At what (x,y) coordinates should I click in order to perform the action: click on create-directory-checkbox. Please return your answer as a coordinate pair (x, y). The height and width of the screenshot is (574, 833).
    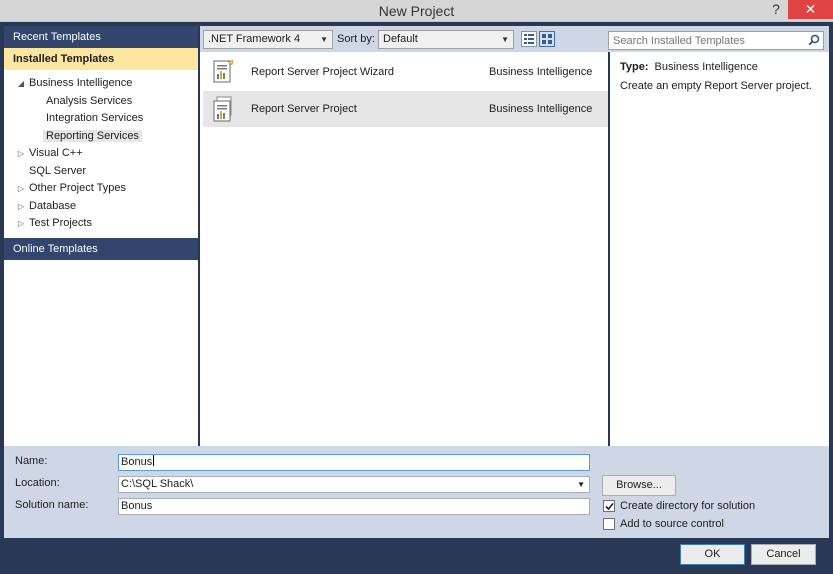
    Looking at the image, I should click on (609, 506).